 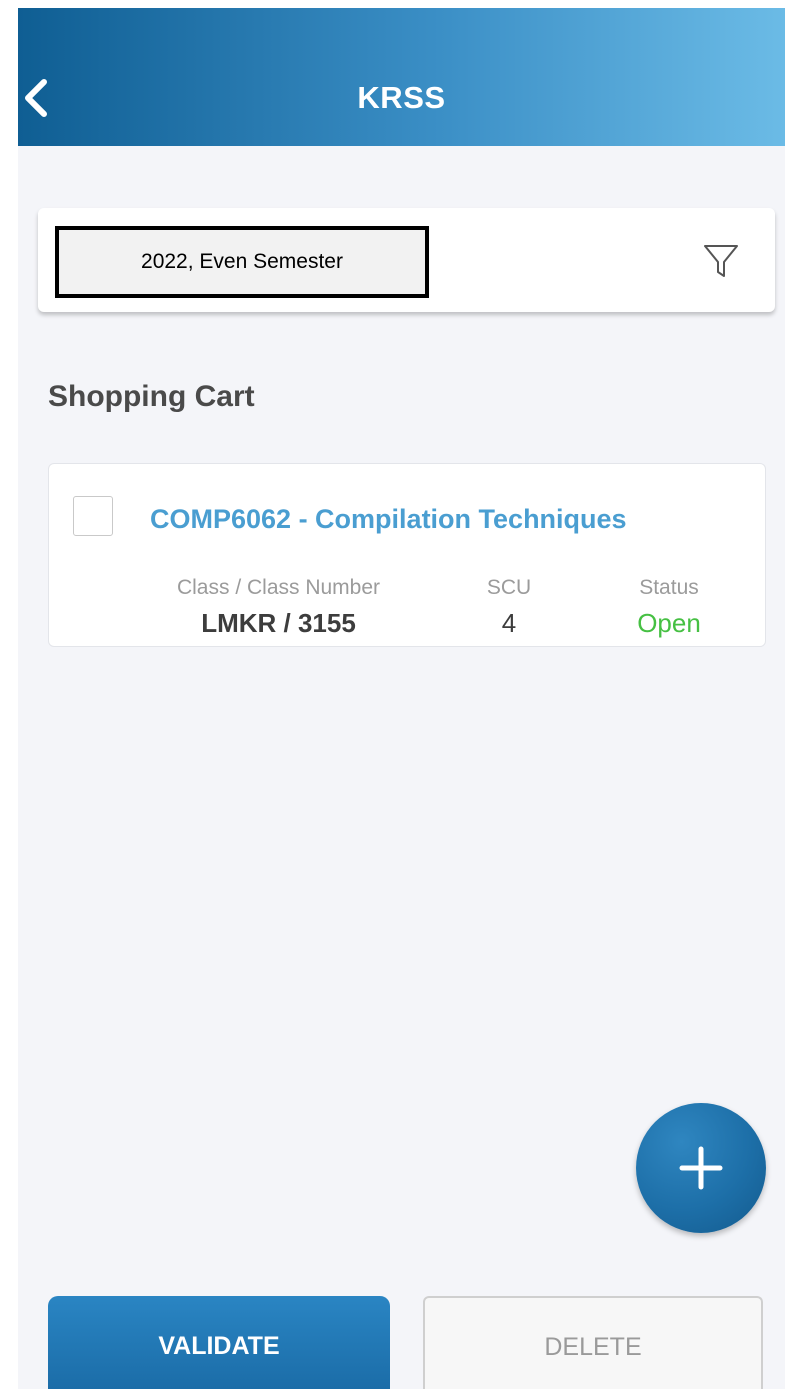 I want to click on class-column: Class / Class Number LMKR / 3155, so click(x=278, y=607).